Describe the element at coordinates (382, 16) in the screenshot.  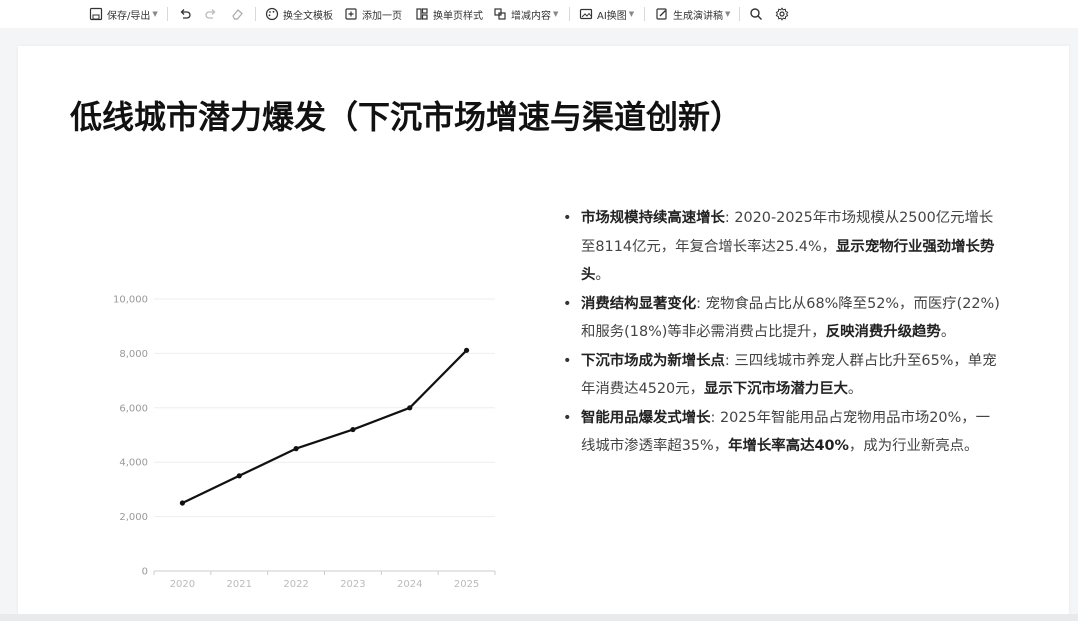
I see `add-page-label: 添加一页` at that location.